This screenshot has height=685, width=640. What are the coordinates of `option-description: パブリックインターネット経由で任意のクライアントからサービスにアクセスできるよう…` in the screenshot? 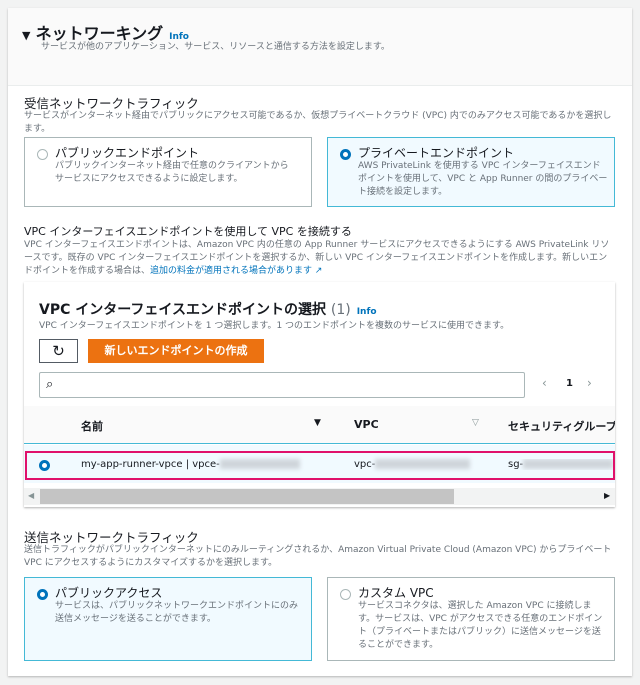 It's located at (172, 172).